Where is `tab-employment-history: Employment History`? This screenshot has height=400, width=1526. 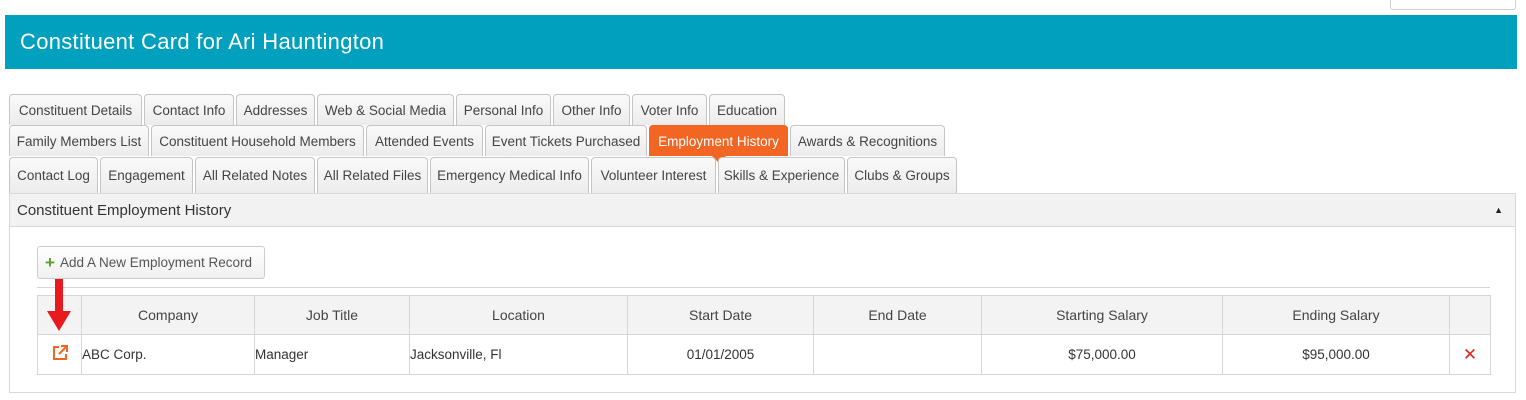
tab-employment-history: Employment History is located at coordinates (718, 144).